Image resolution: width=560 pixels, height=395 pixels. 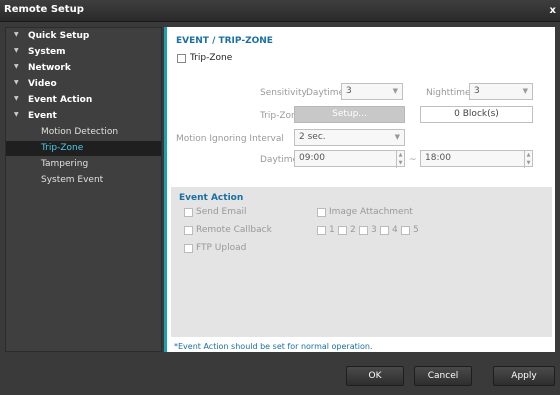 I want to click on sidebar-item-video: ▼ Video, so click(x=83, y=84).